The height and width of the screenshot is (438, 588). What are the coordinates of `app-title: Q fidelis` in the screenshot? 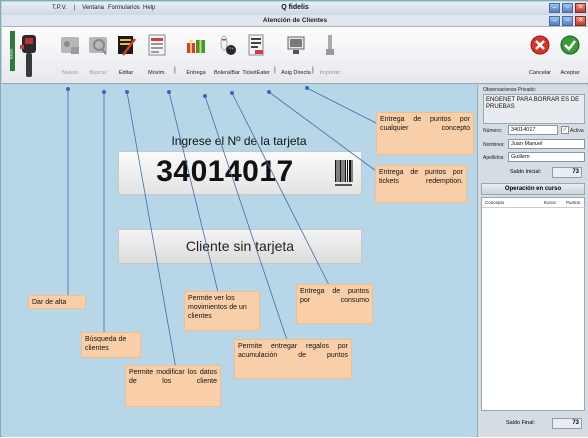 It's located at (295, 7).